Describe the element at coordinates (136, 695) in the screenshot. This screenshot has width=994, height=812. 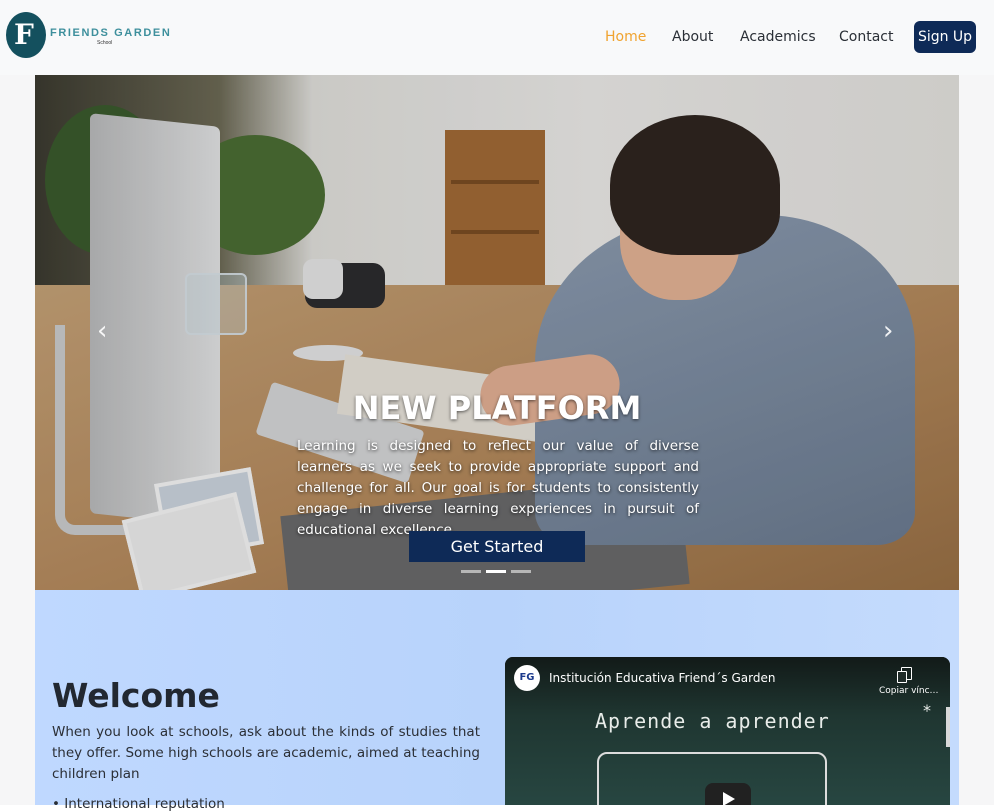
I see `welcome-title: Welcome` at that location.